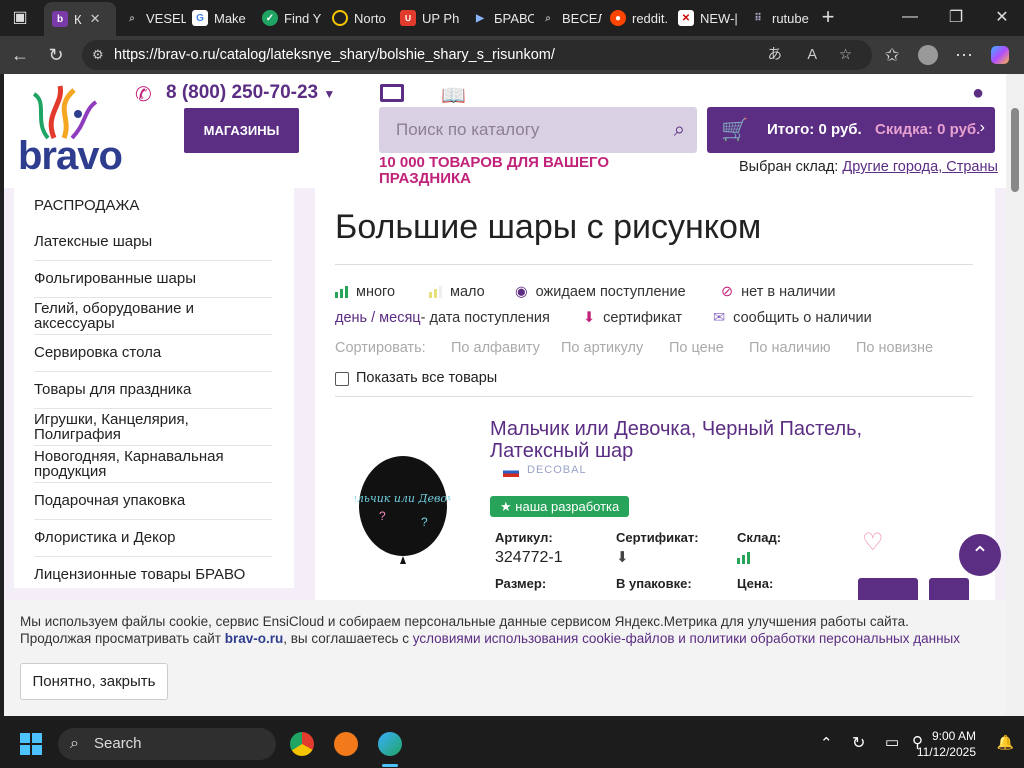 Image resolution: width=1024 pixels, height=768 pixels. Describe the element at coordinates (654, 583) in the screenshot. I see `pack-label: В упаковке:` at that location.